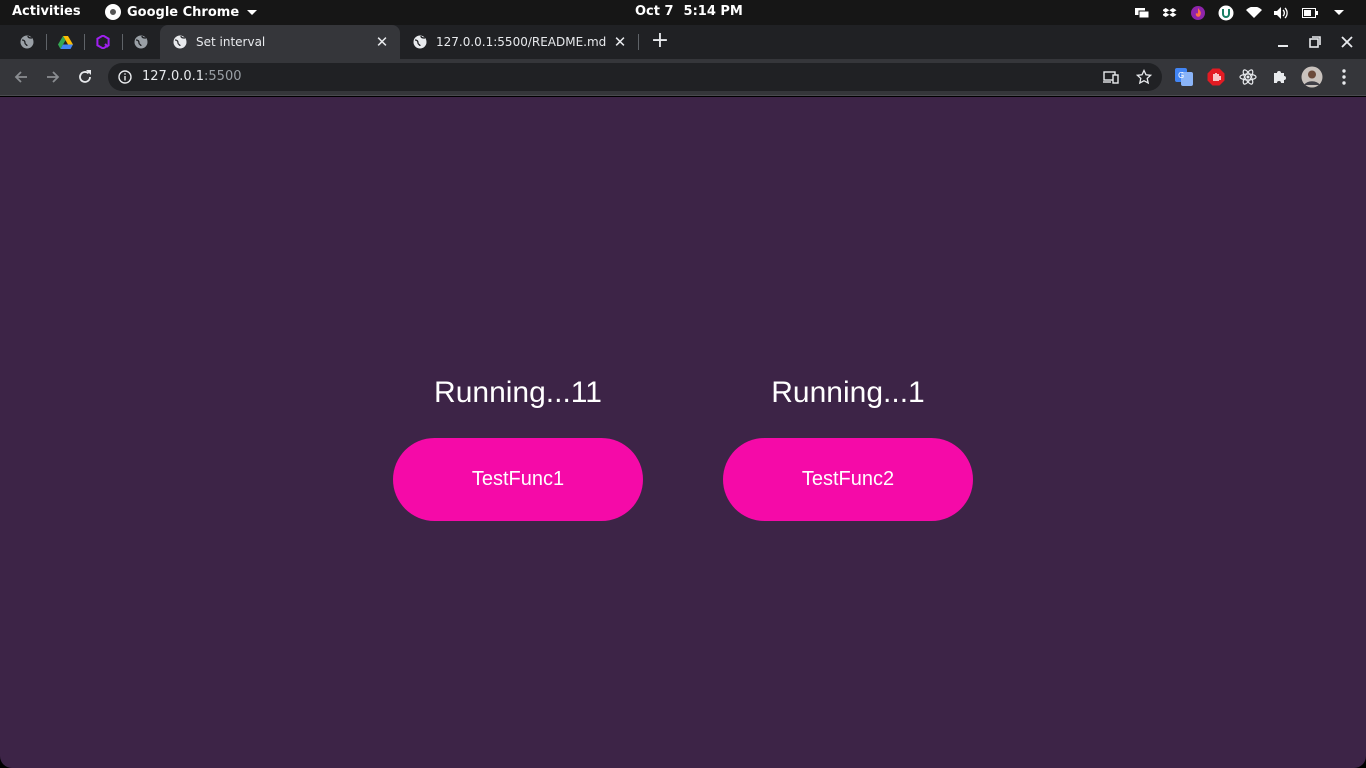 The height and width of the screenshot is (768, 1366). I want to click on url-text: 127.0.0.1:5500, so click(192, 76).